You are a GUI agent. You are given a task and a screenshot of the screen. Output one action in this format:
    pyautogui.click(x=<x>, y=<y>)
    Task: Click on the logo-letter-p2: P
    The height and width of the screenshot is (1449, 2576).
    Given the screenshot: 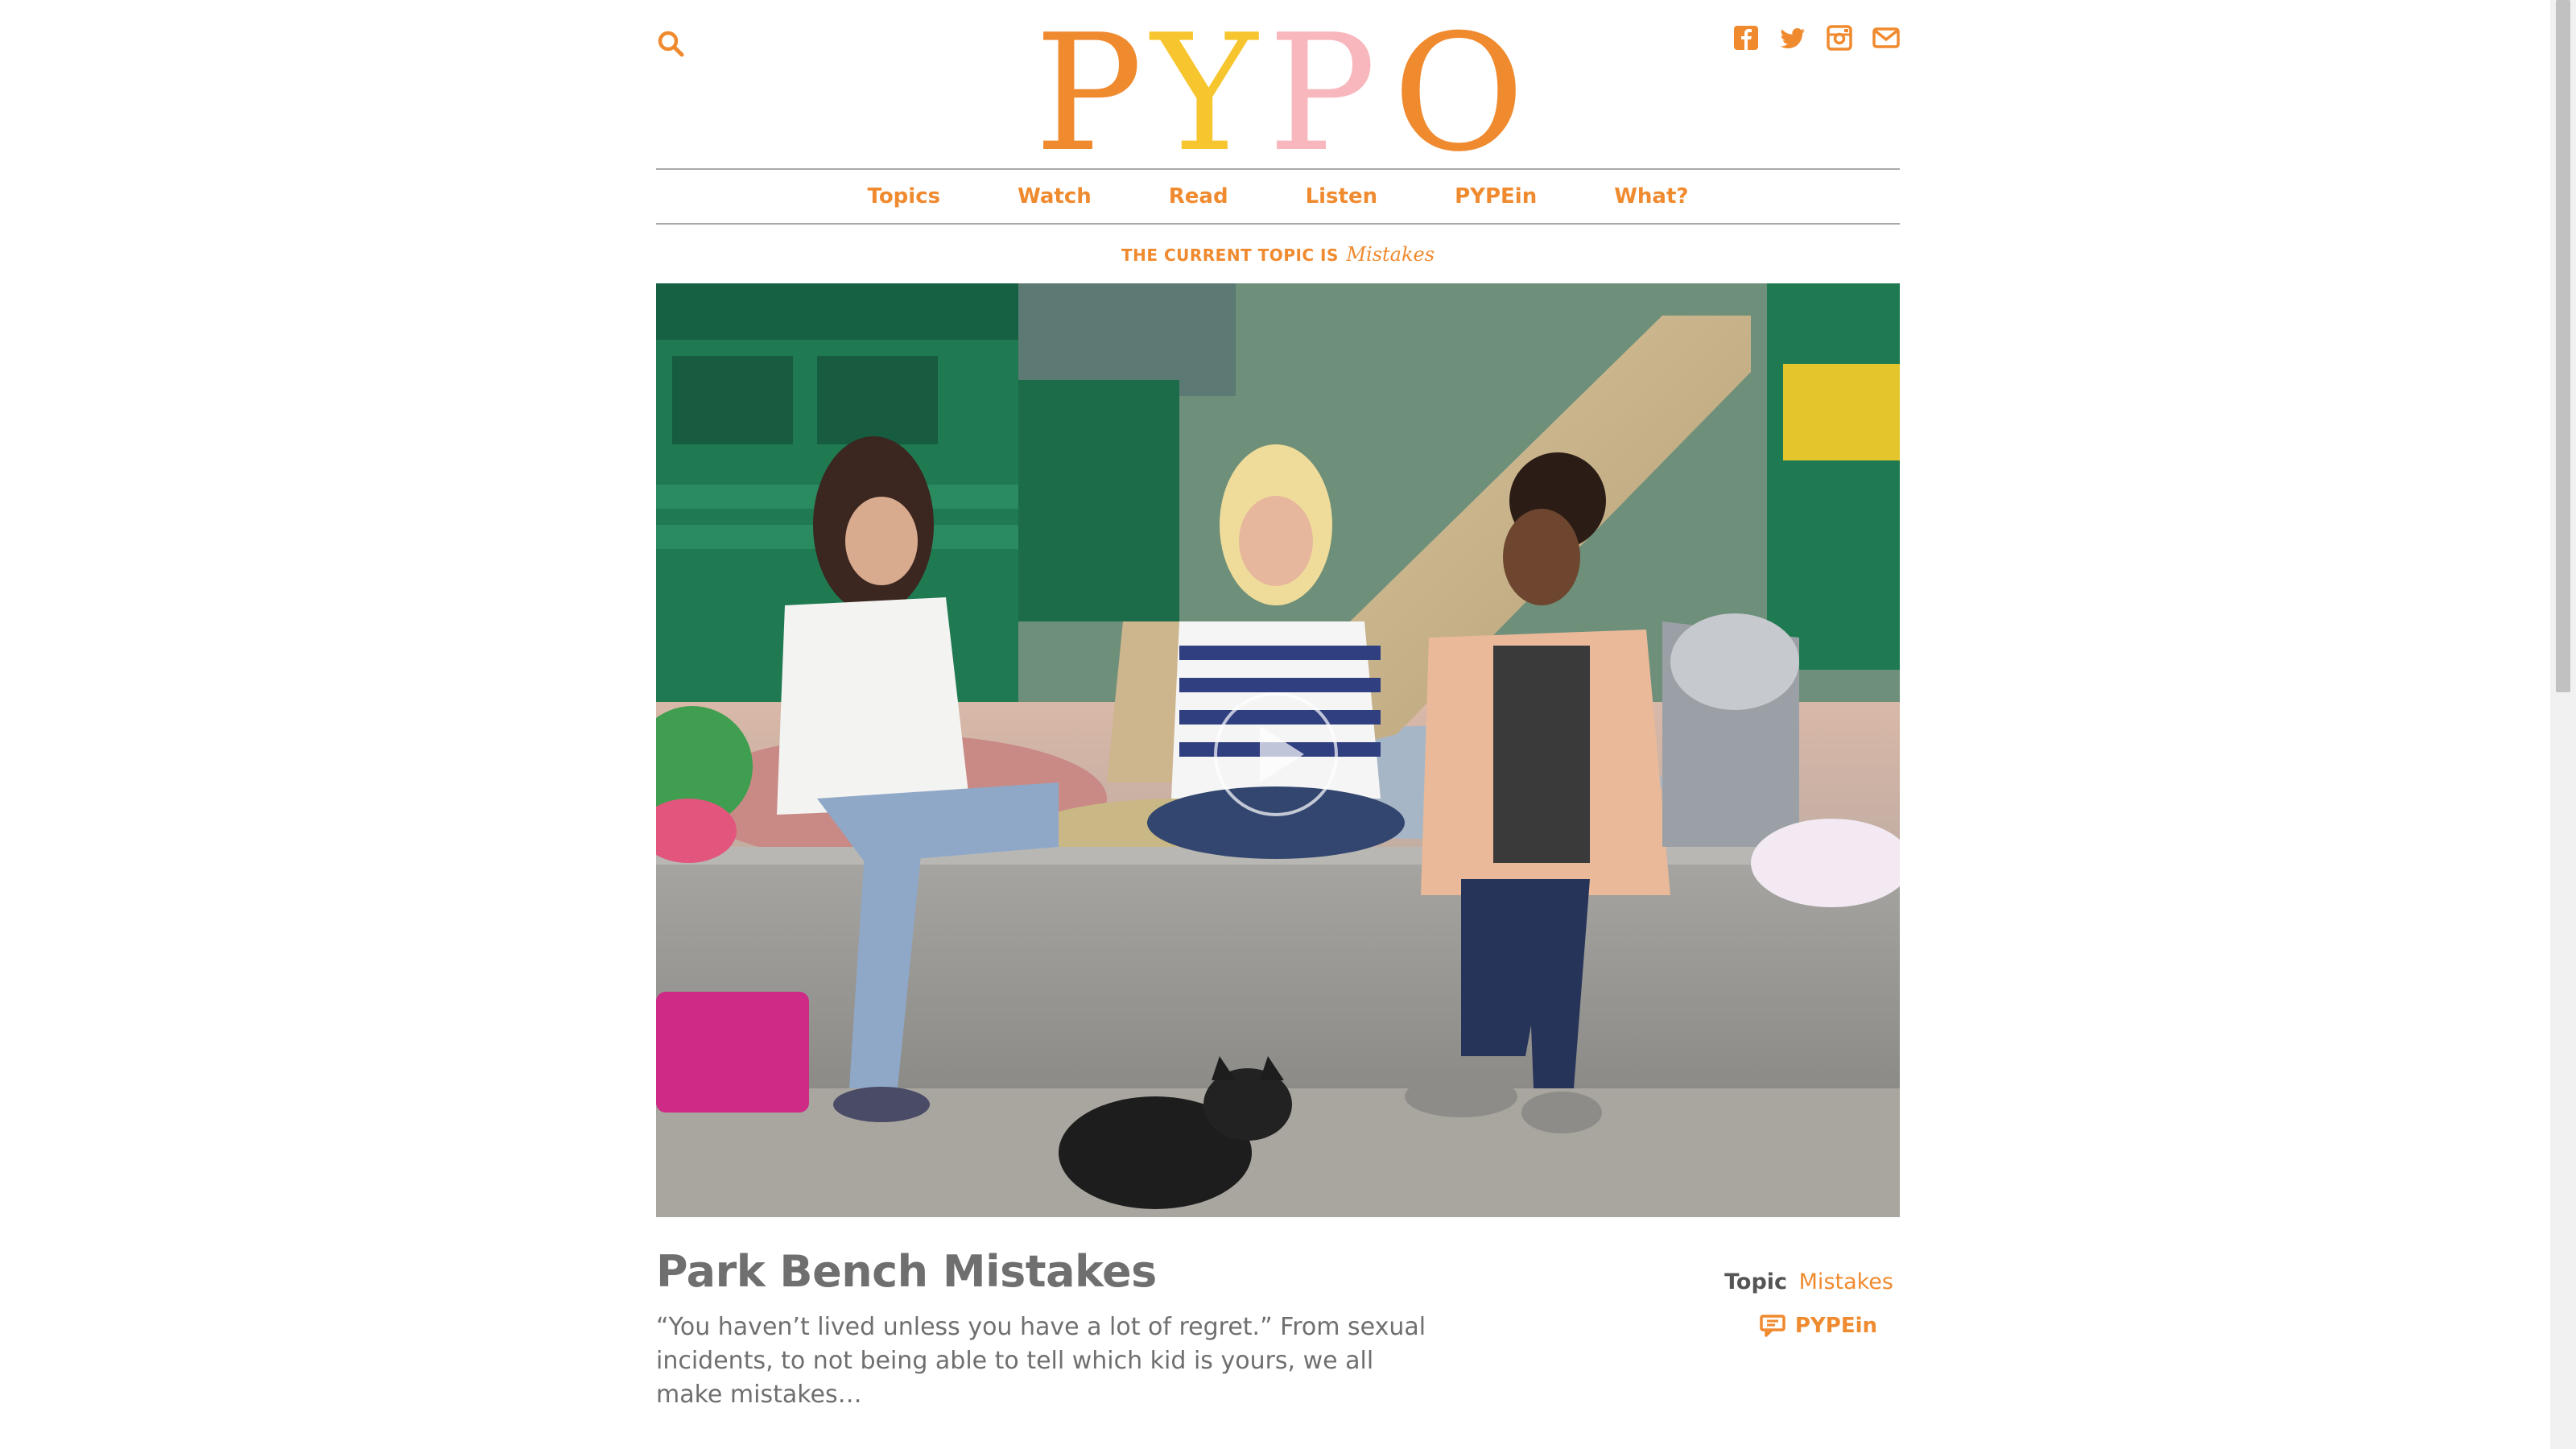 What is the action you would take?
    pyautogui.click(x=1322, y=84)
    